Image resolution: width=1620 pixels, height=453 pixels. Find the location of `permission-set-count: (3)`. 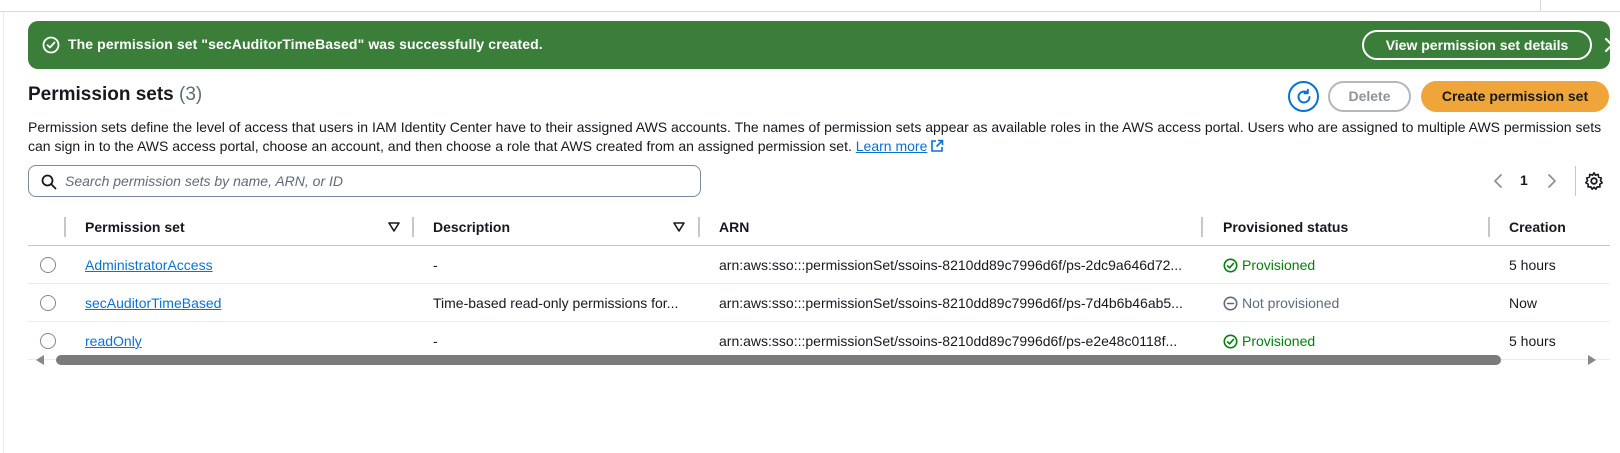

permission-set-count: (3) is located at coordinates (191, 94).